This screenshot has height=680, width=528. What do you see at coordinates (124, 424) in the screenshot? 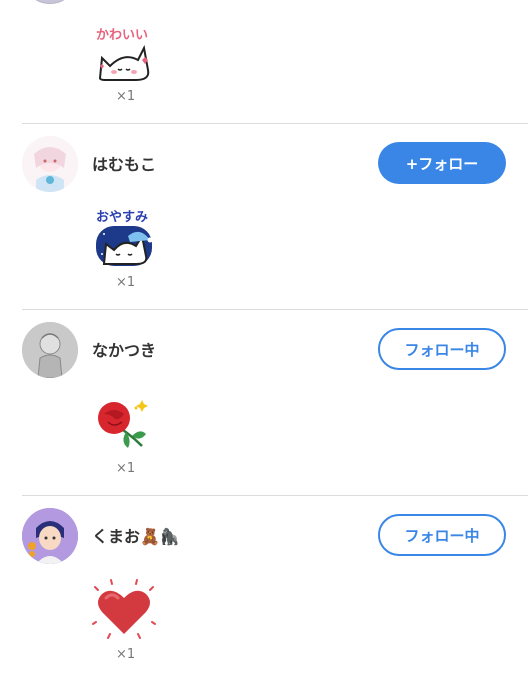
I see `rose-sticker` at bounding box center [124, 424].